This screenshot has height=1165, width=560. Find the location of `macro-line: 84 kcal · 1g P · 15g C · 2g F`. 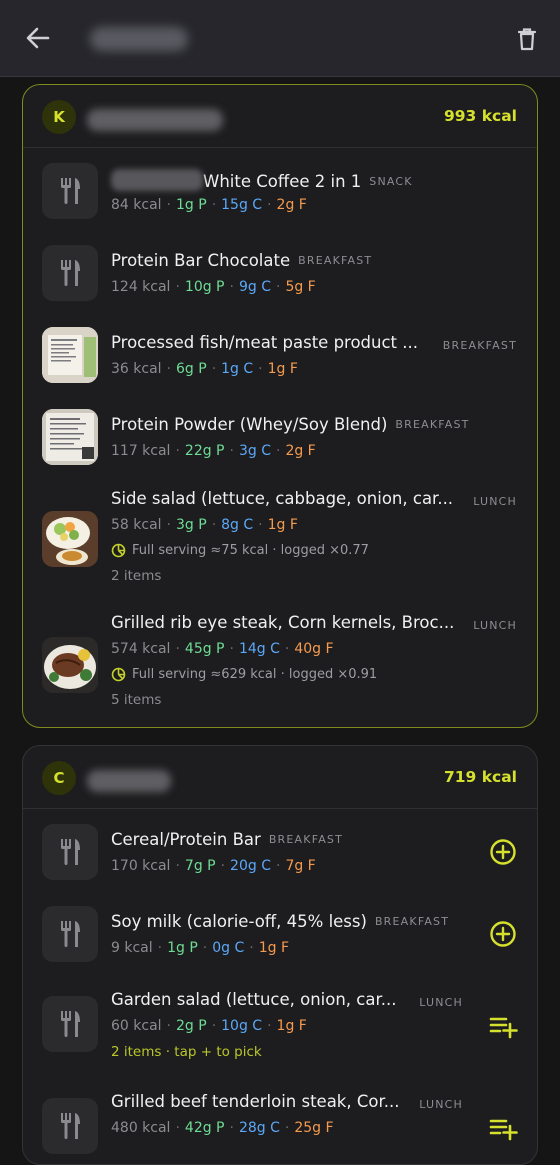

macro-line: 84 kcal · 1g P · 15g C · 2g F is located at coordinates (209, 205).